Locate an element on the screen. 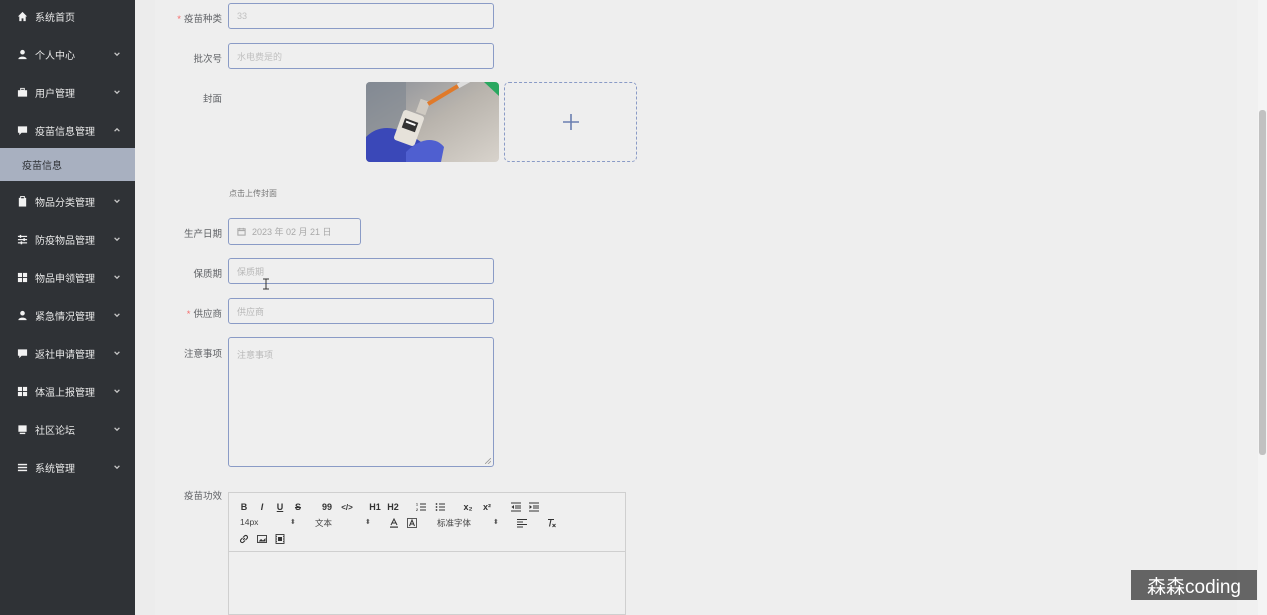 Image resolution: width=1267 pixels, height=615 pixels. sidebar-item-label: 个人中心 is located at coordinates (55, 56).